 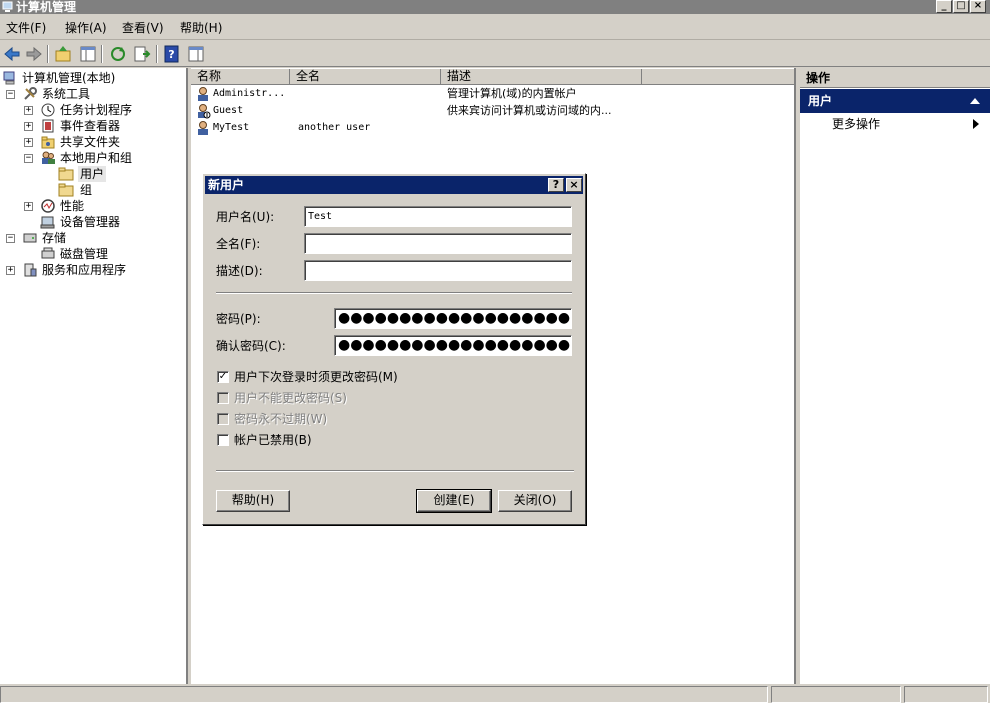 I want to click on up-folder-icon, so click(x=63, y=54).